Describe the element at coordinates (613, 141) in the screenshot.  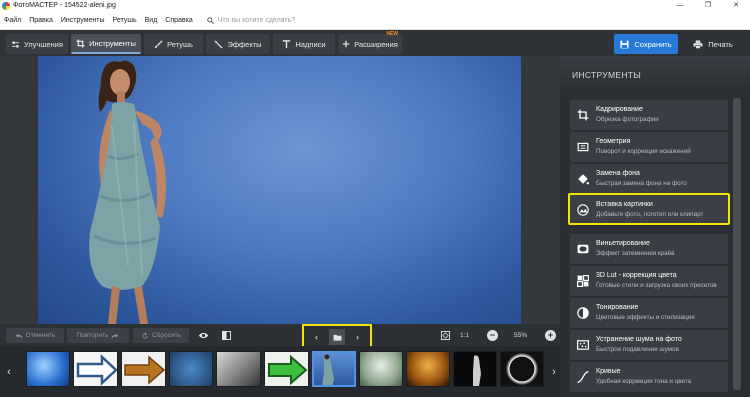
I see `tool-name: Геометрия` at that location.